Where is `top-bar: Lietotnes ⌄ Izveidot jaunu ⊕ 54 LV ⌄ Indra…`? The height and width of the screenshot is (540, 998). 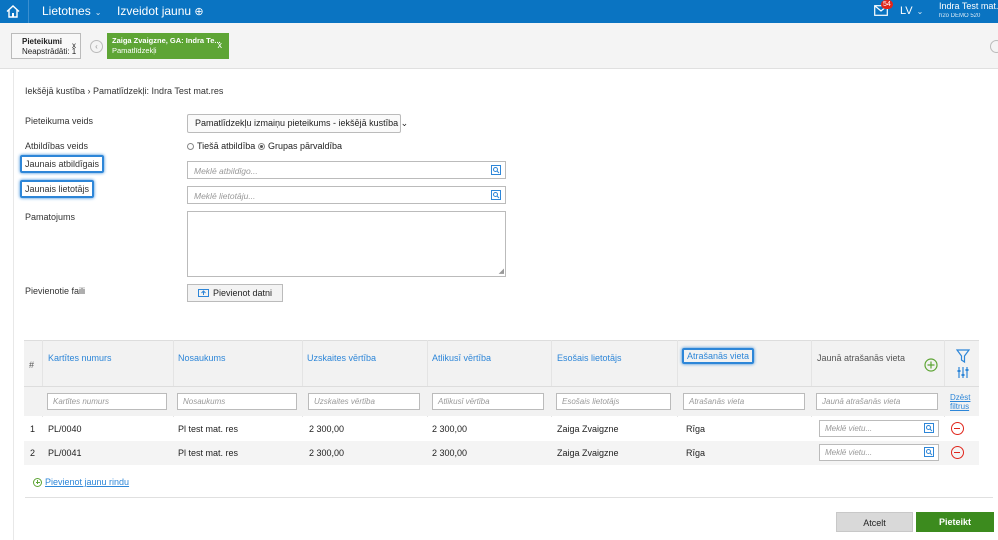 top-bar: Lietotnes ⌄ Izveidot jaunu ⊕ 54 LV ⌄ Indra… is located at coordinates (499, 11).